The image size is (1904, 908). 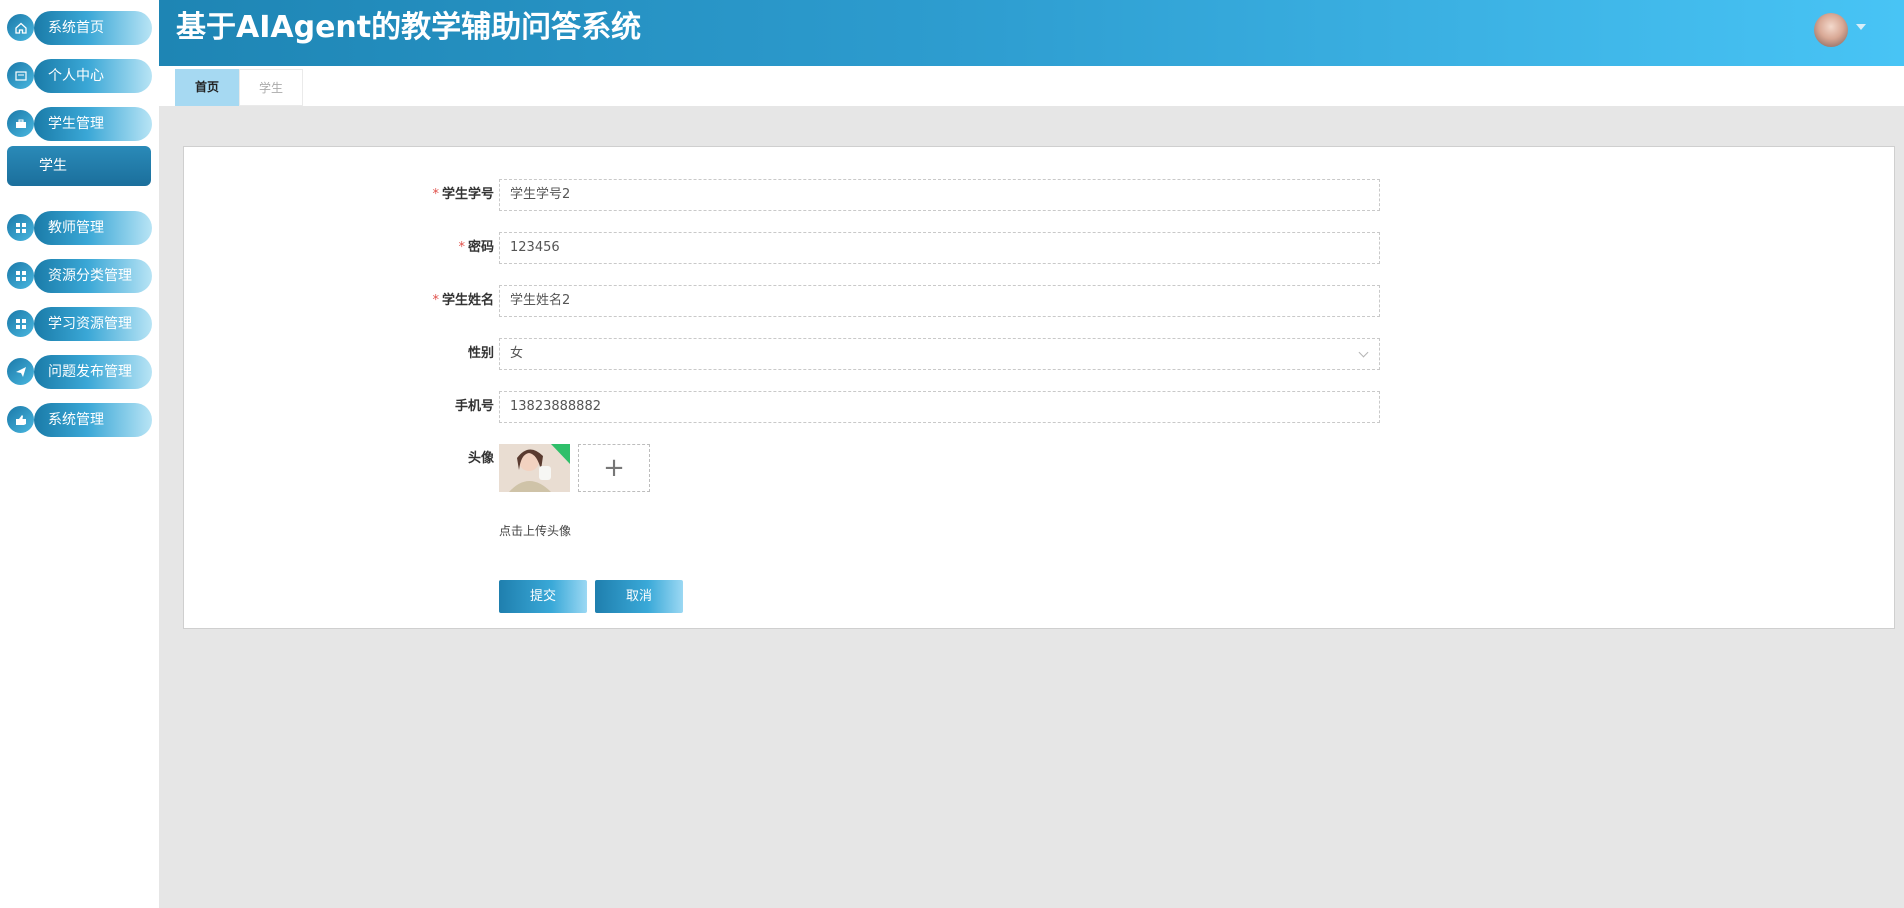 What do you see at coordinates (414, 195) in the screenshot?
I see `student-id-label: * 学生学号` at bounding box center [414, 195].